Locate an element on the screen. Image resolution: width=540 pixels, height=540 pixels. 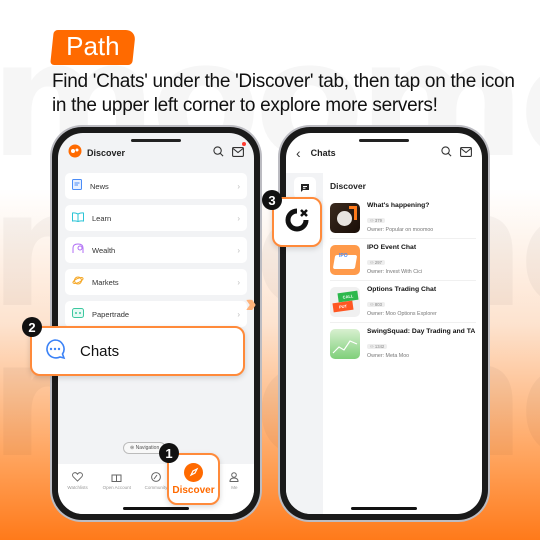
planet-icon is located at coordinates (78, 282).